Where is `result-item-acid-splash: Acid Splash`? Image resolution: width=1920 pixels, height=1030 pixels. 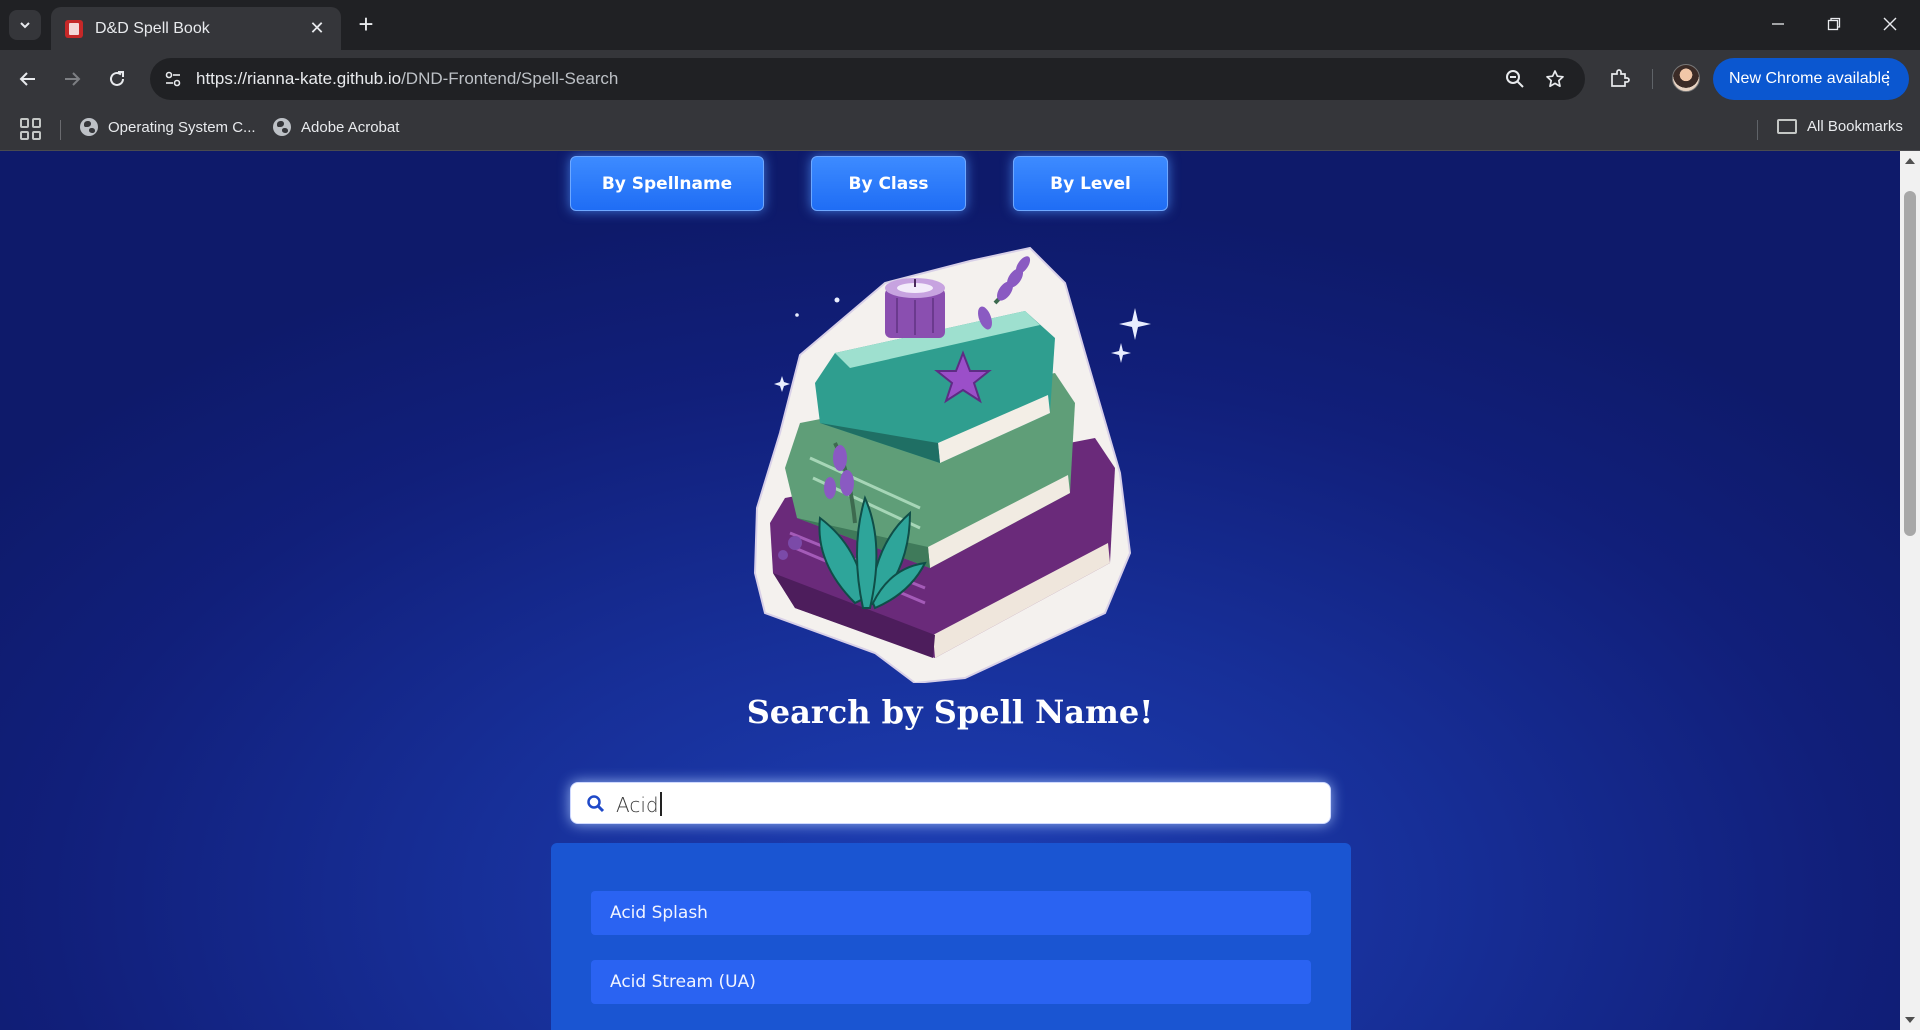
result-item-acid-splash: Acid Splash is located at coordinates (951, 913).